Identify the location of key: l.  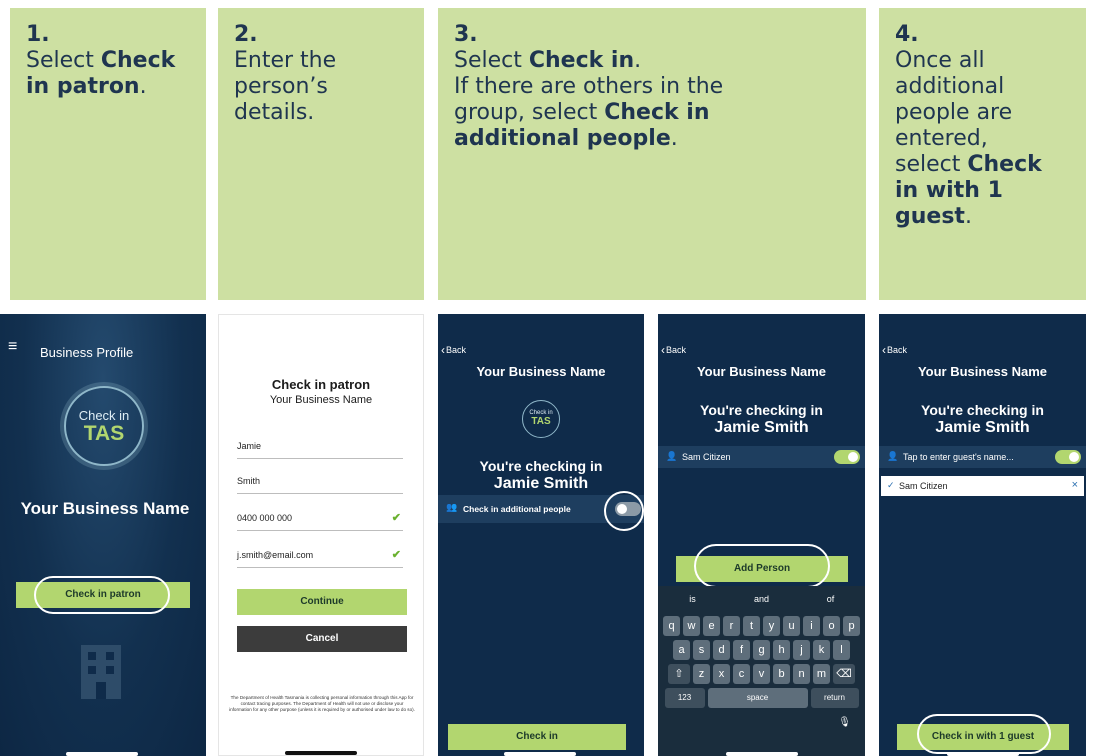
(841, 650).